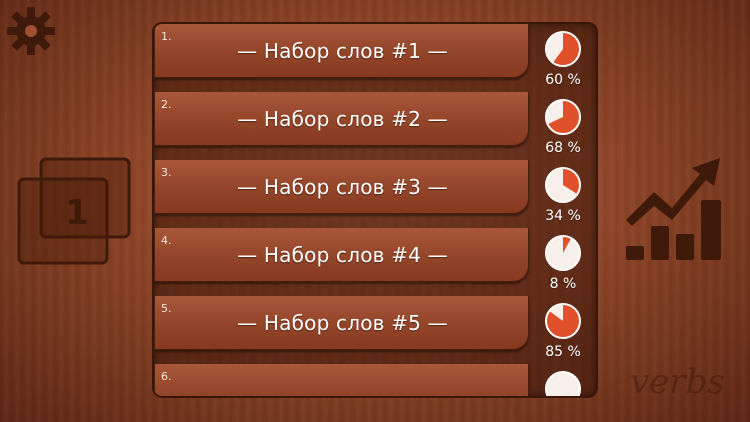 The height and width of the screenshot is (422, 750). What do you see at coordinates (563, 80) in the screenshot?
I see `progress-percent: 60 %` at bounding box center [563, 80].